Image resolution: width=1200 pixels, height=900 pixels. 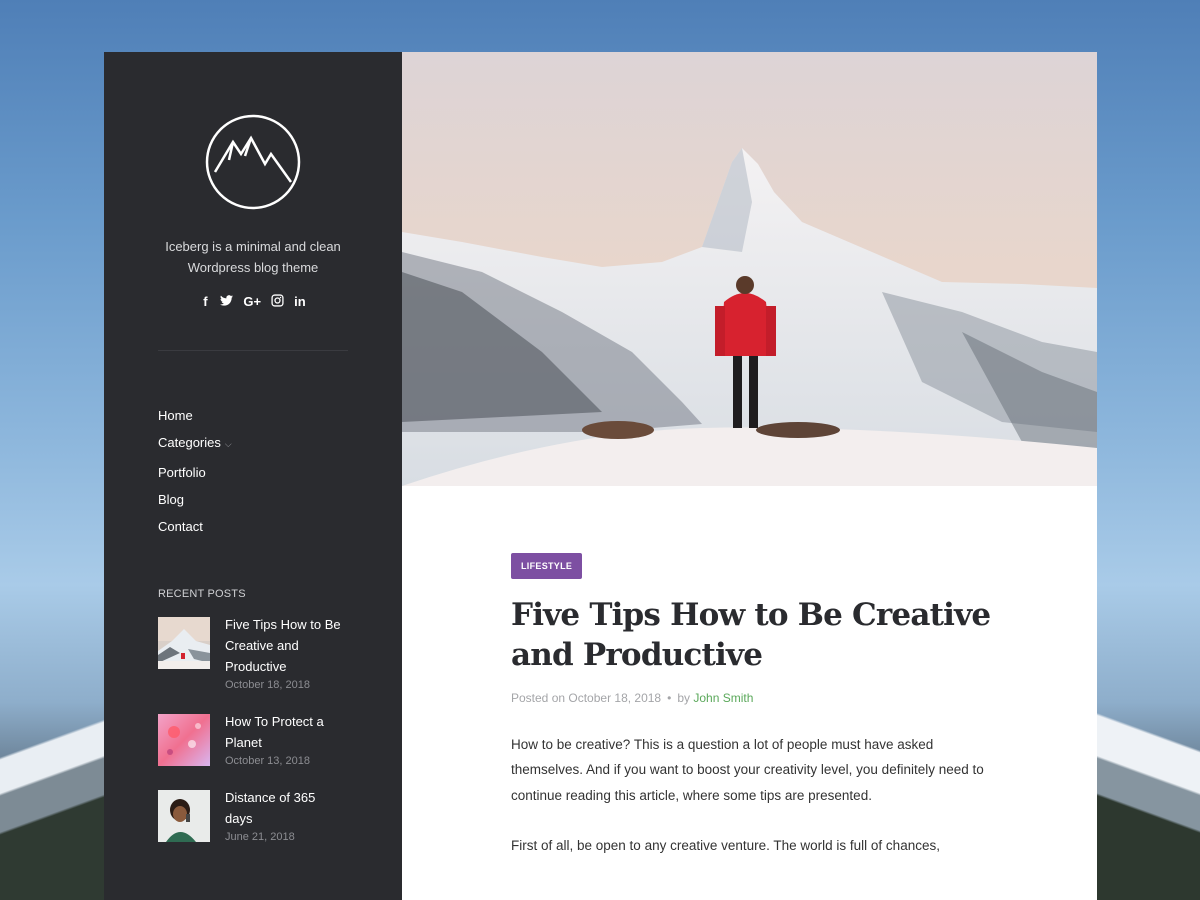 What do you see at coordinates (723, 698) in the screenshot?
I see `author-link: John Smith` at bounding box center [723, 698].